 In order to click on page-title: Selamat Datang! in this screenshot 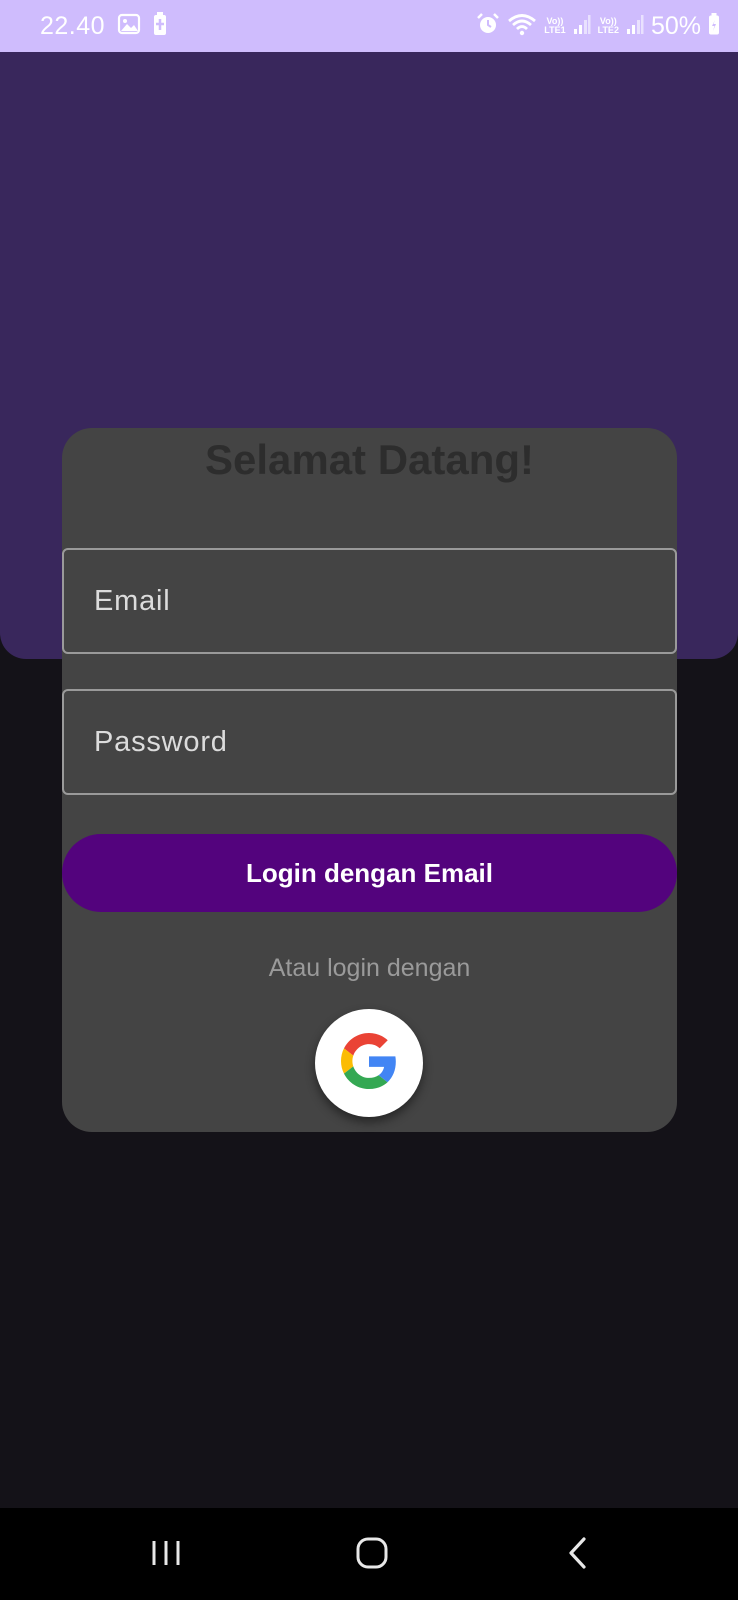, I will do `click(369, 459)`.